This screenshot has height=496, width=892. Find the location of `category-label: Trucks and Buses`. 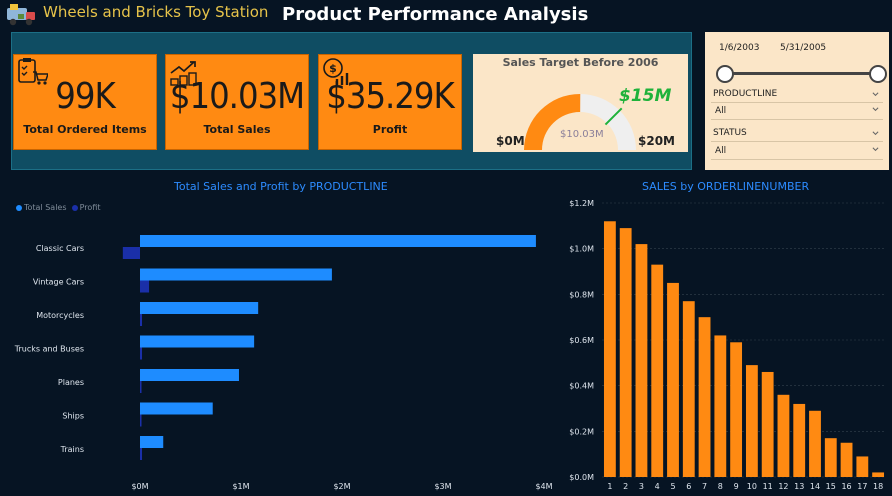

category-label: Trucks and Buses is located at coordinates (49, 349).